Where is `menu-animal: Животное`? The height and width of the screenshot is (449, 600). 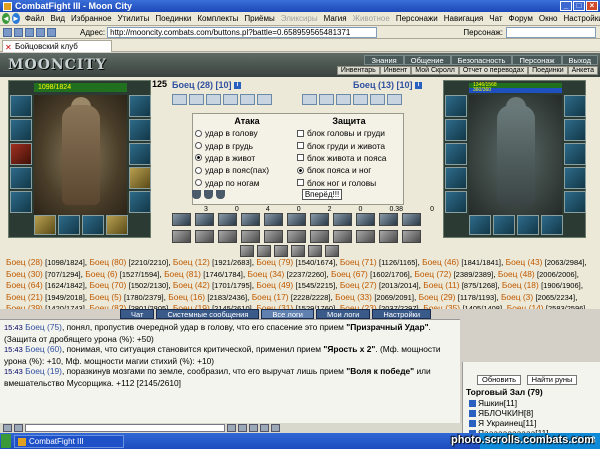 menu-animal: Животное is located at coordinates (371, 18).